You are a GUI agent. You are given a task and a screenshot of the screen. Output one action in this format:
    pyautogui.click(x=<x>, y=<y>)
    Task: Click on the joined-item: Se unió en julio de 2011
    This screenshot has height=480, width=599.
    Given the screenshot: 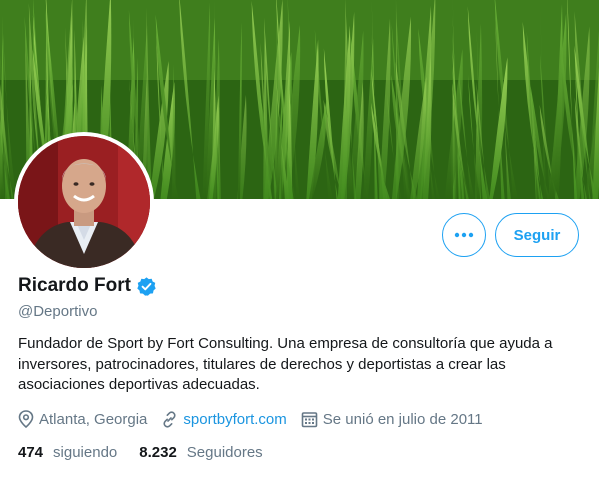 What is the action you would take?
    pyautogui.click(x=392, y=419)
    